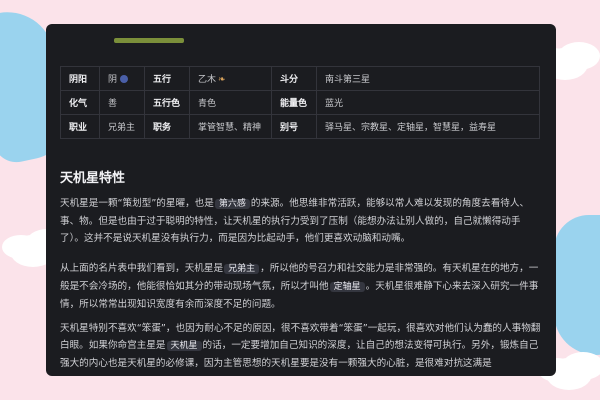 The height and width of the screenshot is (400, 600). I want to click on decorative-blue-blob-right, so click(577, 285).